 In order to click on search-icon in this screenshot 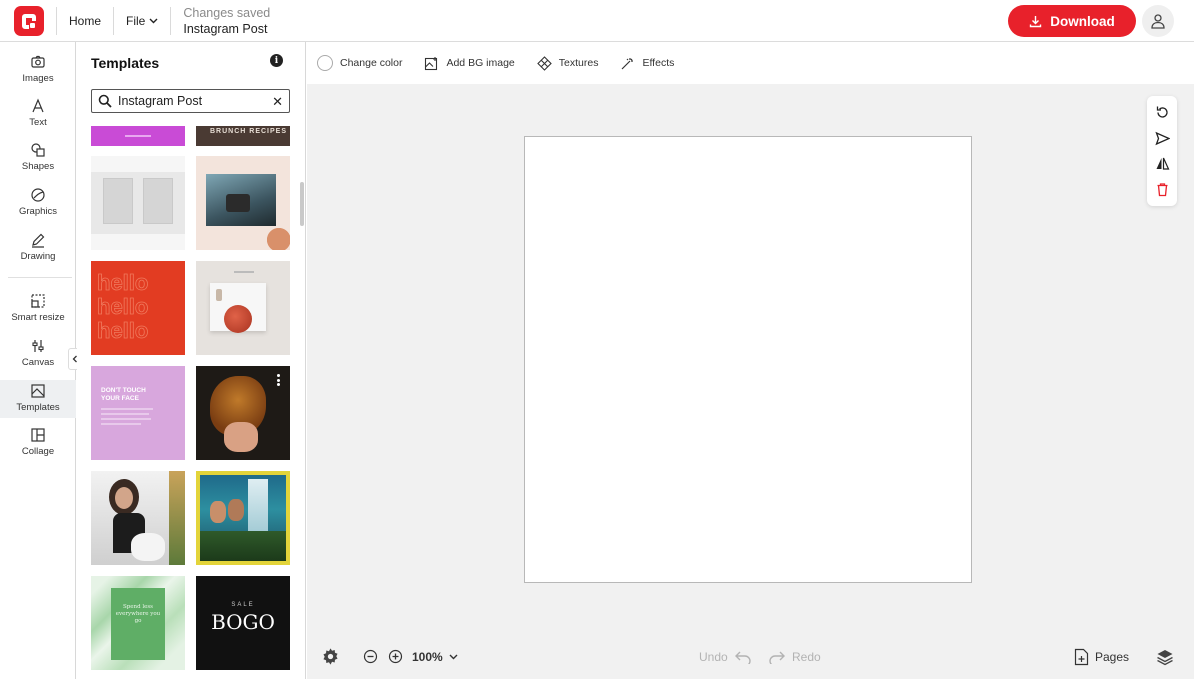, I will do `click(105, 101)`.